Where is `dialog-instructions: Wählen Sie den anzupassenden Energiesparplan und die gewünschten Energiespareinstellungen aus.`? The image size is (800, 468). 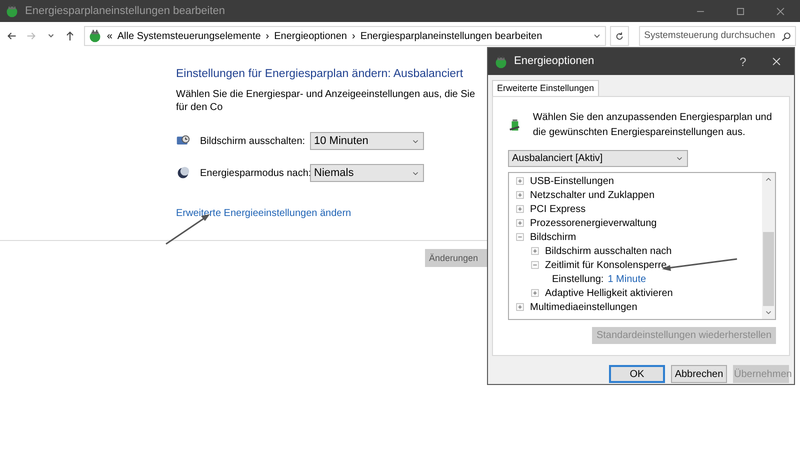
dialog-instructions: Wählen Sie den anzupassenden Energiesparplan und die gewünschten Energiespareinstellungen aus. is located at coordinates (652, 125).